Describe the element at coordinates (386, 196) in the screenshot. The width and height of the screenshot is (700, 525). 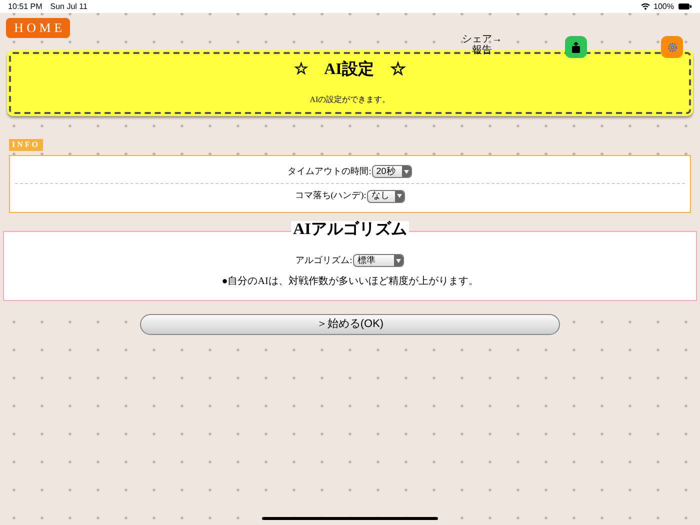
I see `dropdown: なし` at that location.